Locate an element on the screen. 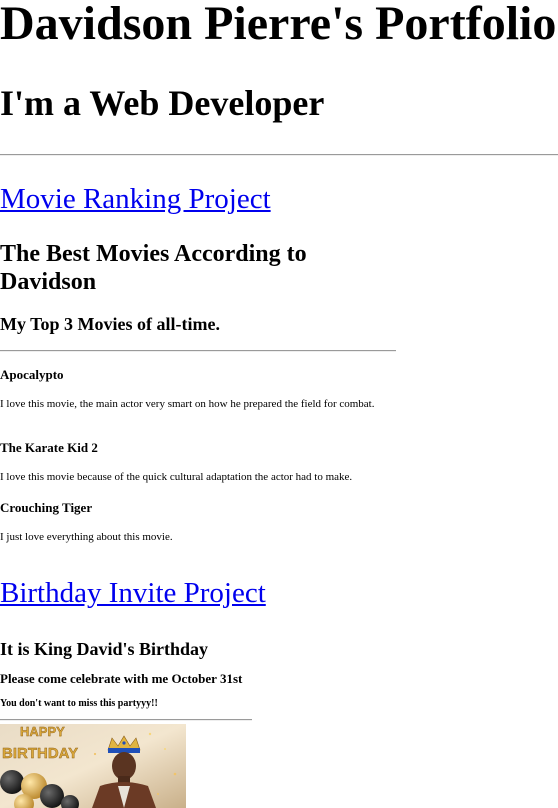 This screenshot has height=808, width=558. movie-title-2: The Karate Kid 2 is located at coordinates (49, 447).